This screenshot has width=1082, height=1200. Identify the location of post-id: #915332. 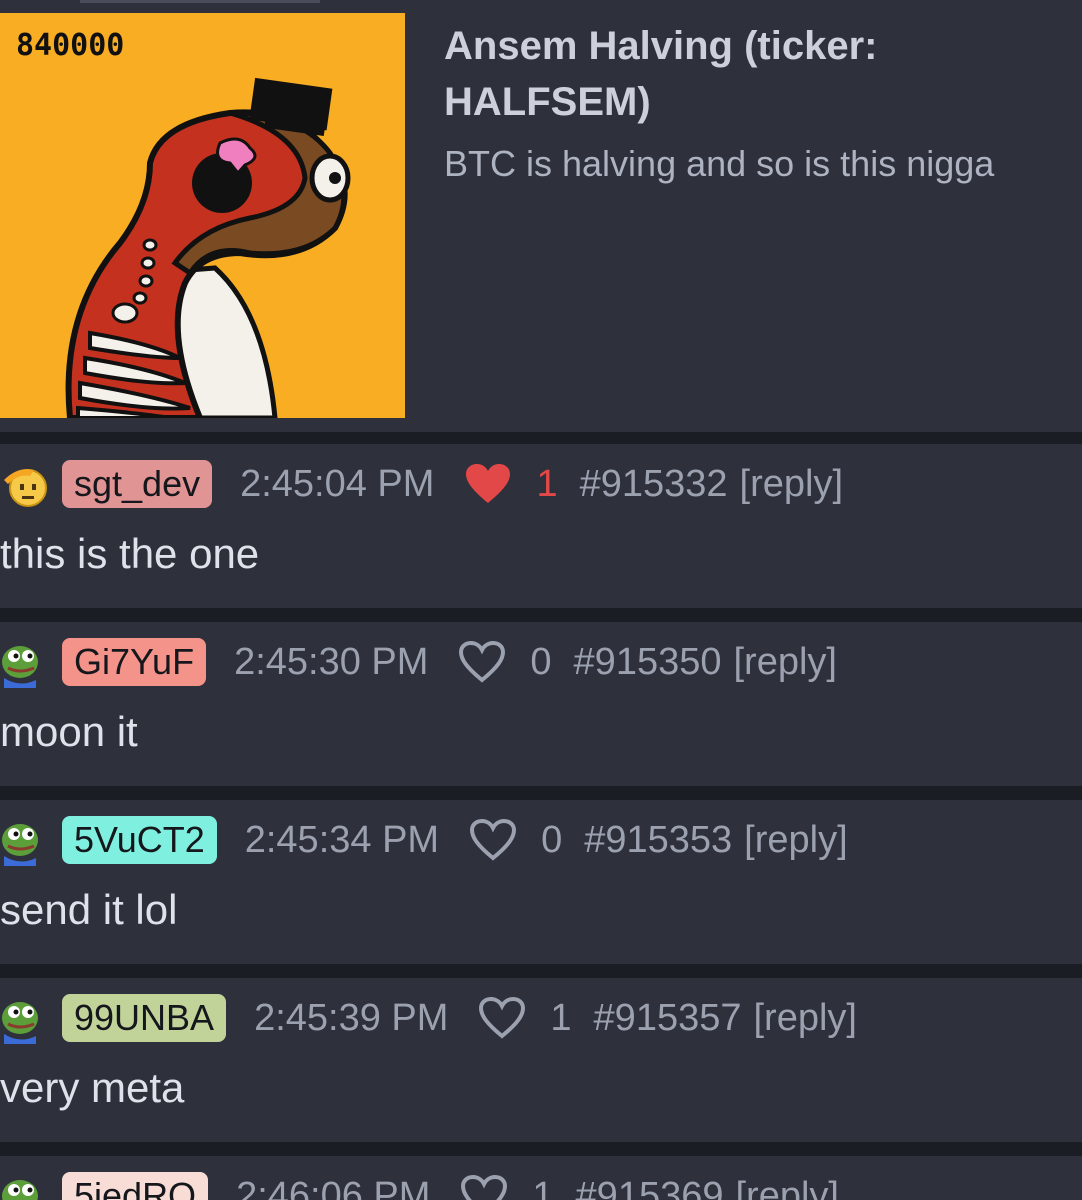
(654, 484).